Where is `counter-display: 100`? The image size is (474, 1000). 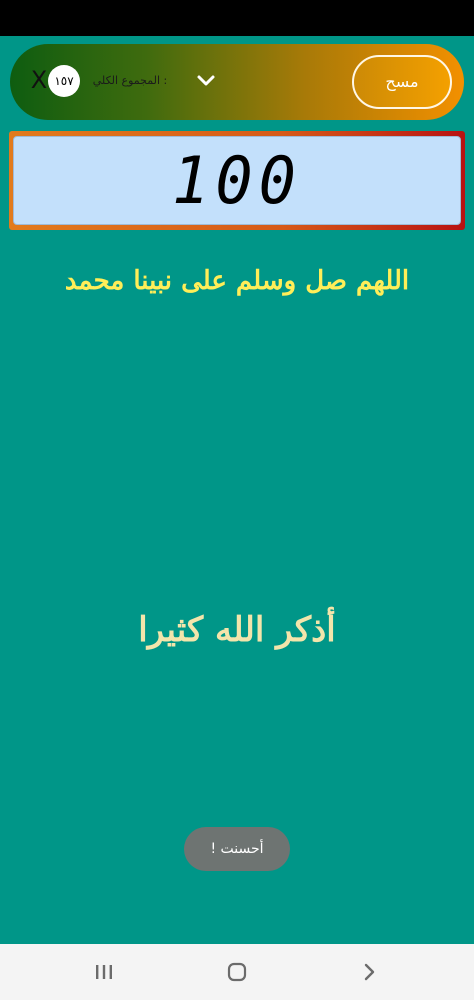
counter-display: 100 is located at coordinates (237, 180).